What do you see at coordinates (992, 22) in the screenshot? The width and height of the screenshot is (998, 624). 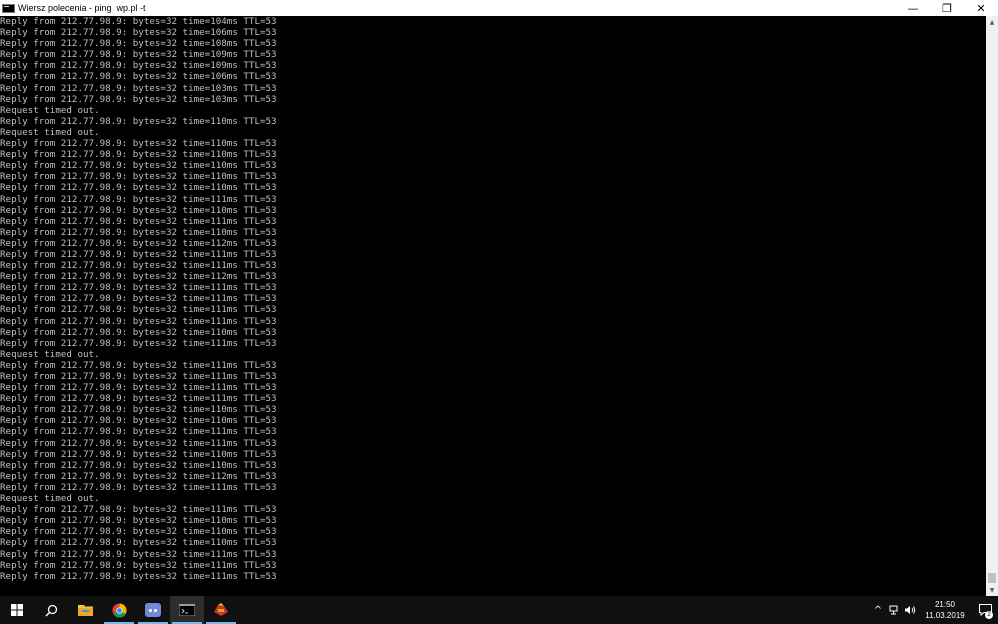 I see `scroll-up-arrow-icon: ▲` at bounding box center [992, 22].